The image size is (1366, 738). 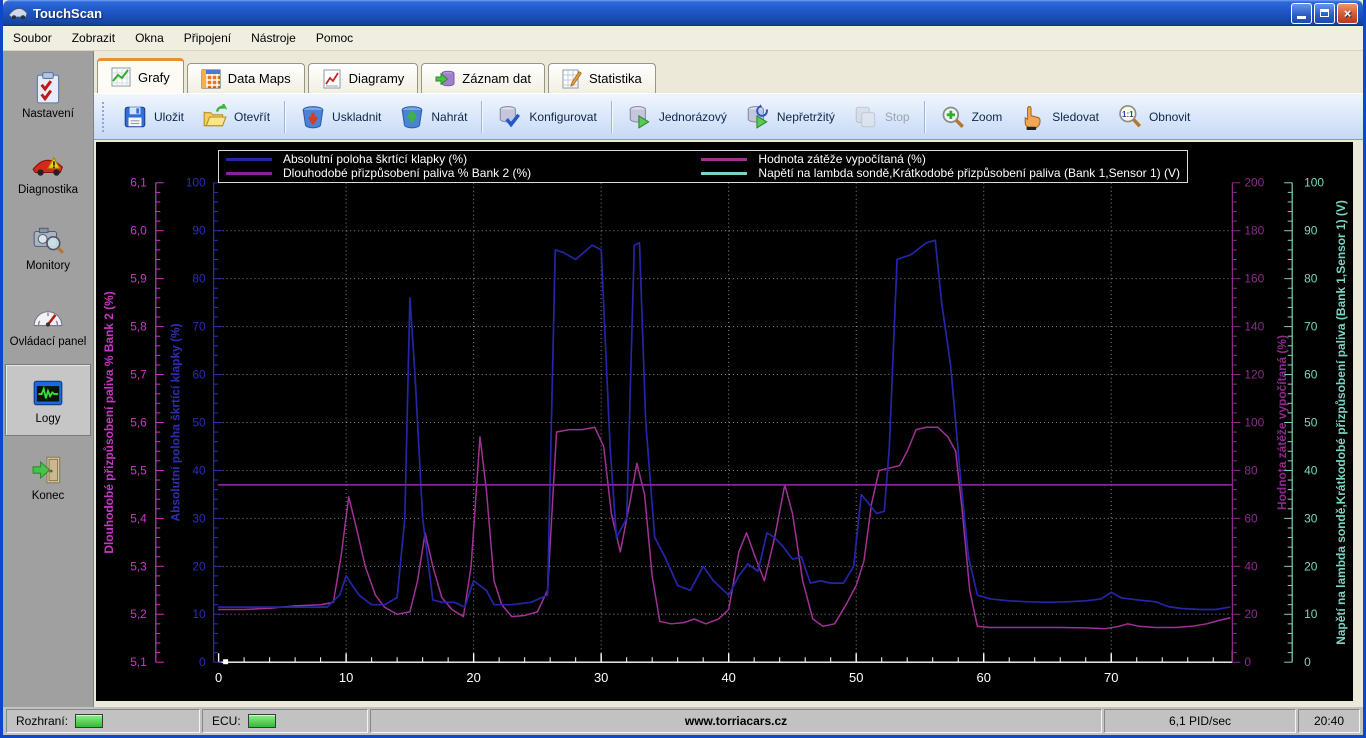 What do you see at coordinates (692, 116) in the screenshot?
I see `toolbar-button-label: Jednorázový` at bounding box center [692, 116].